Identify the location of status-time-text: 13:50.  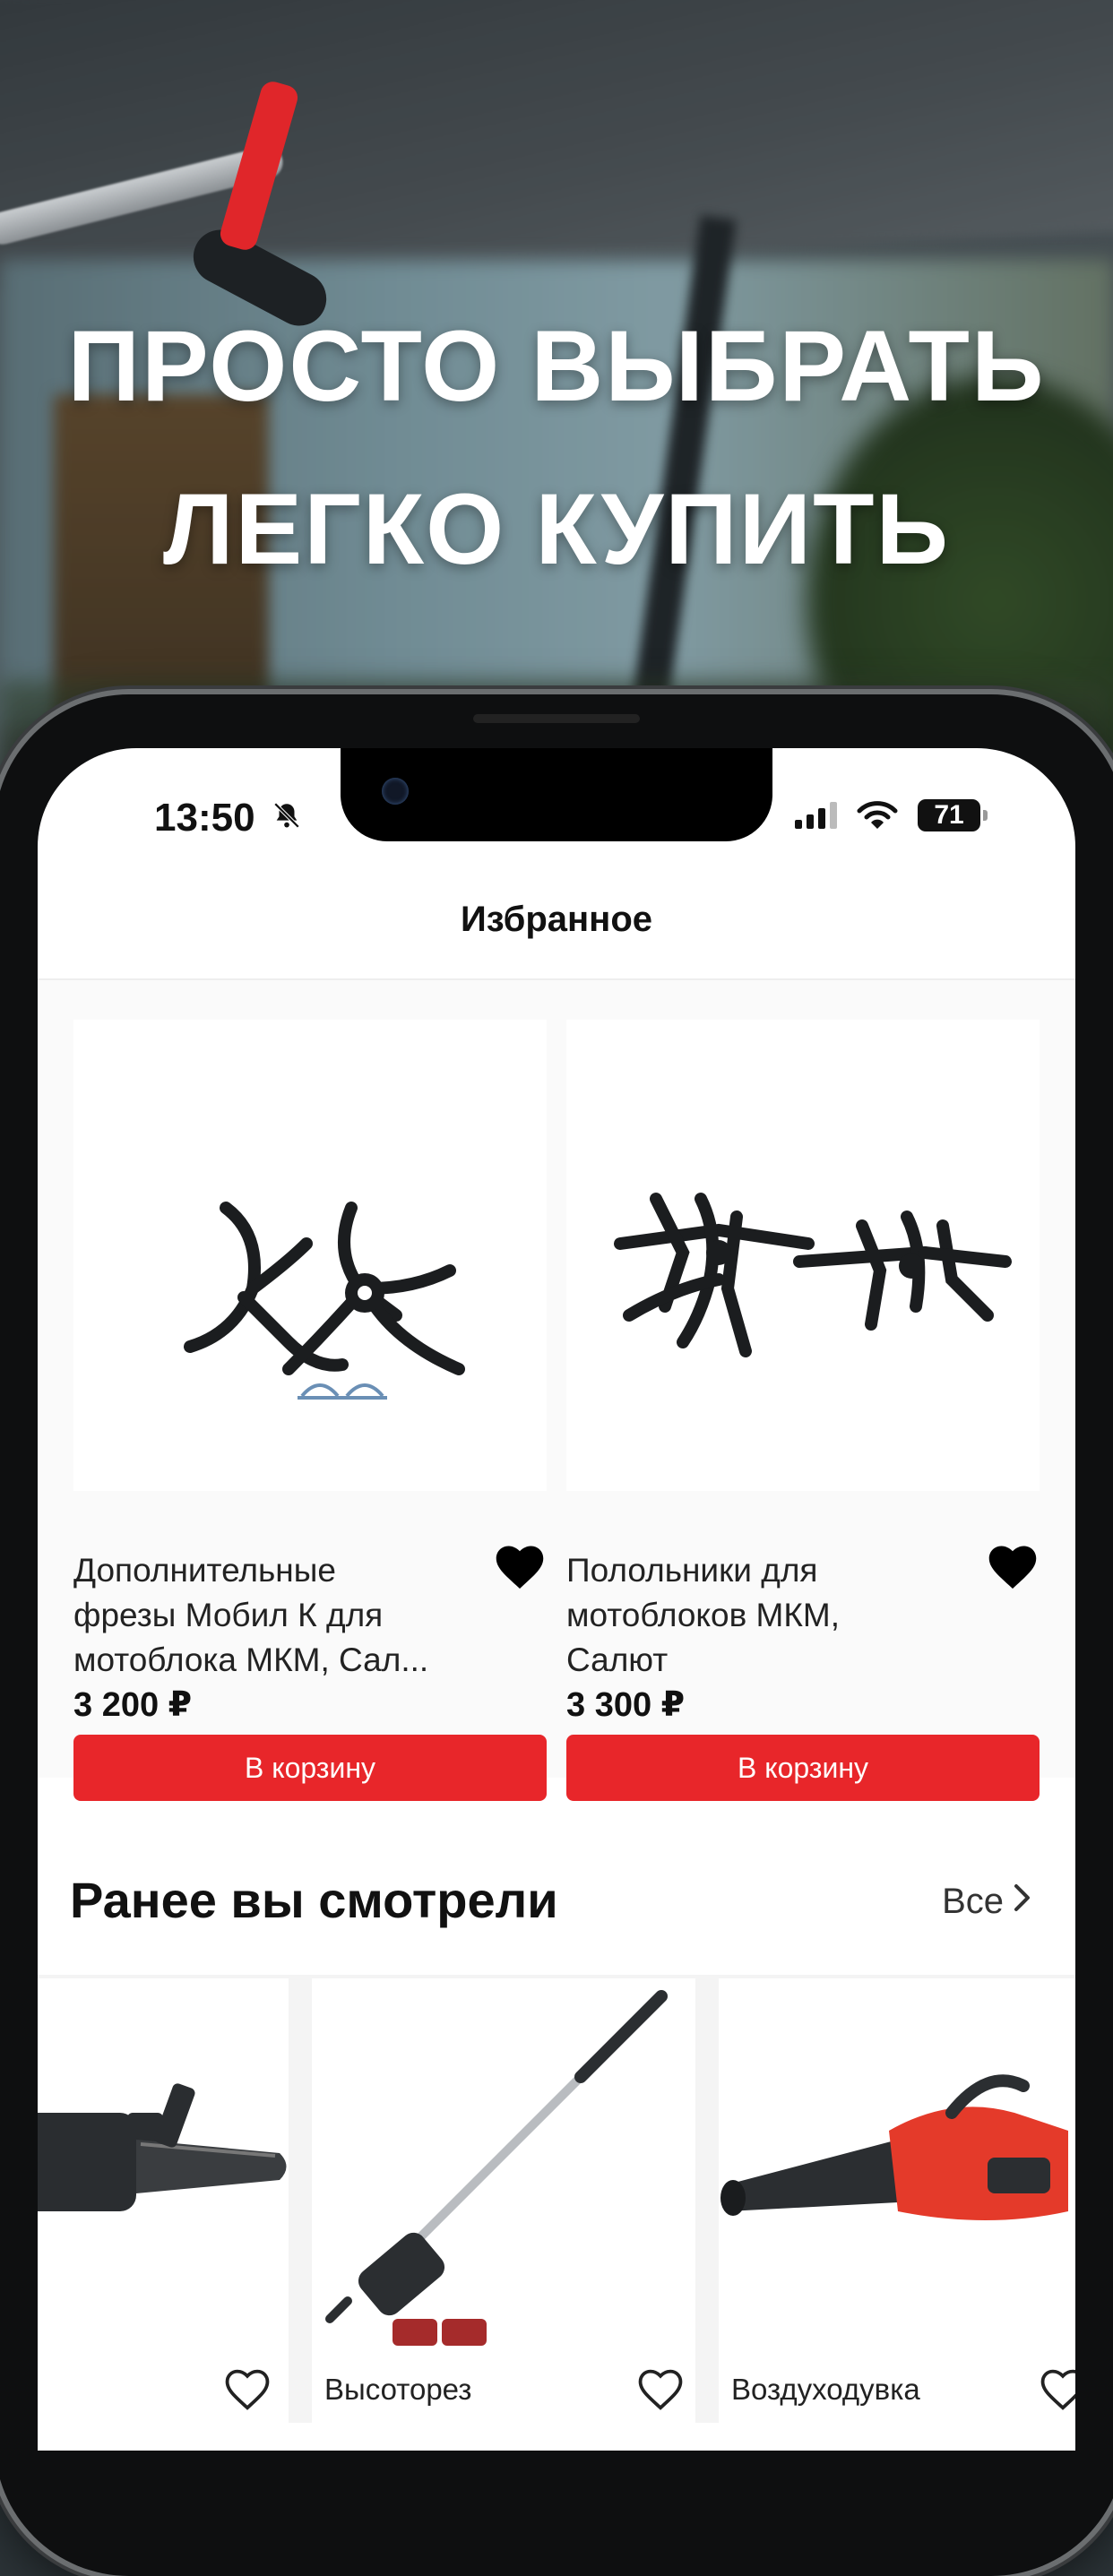
(204, 818).